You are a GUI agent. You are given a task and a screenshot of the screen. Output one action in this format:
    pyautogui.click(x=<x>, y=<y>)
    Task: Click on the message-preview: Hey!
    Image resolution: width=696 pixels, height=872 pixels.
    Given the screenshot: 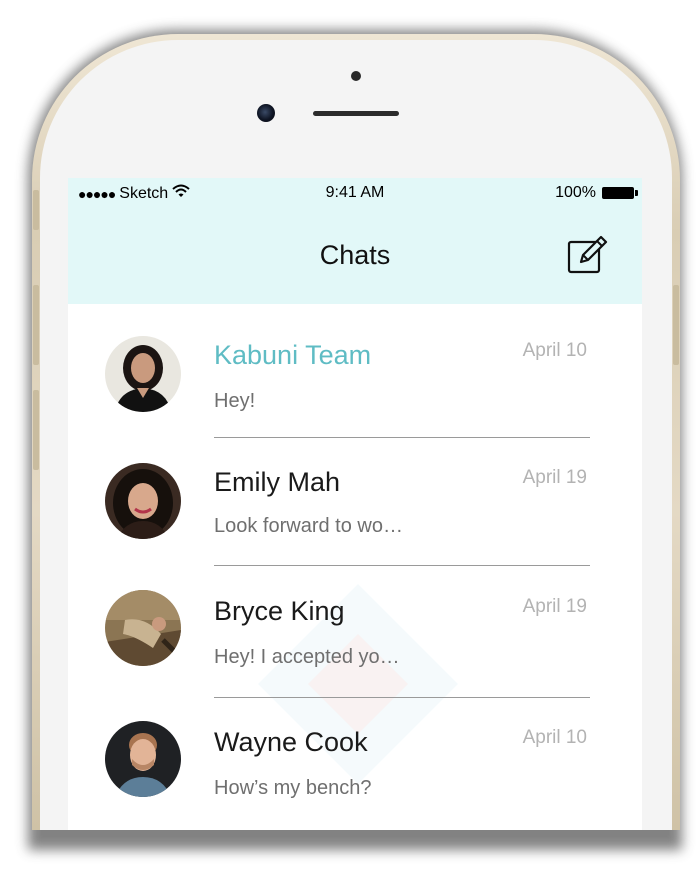 What is the action you would take?
    pyautogui.click(x=235, y=401)
    